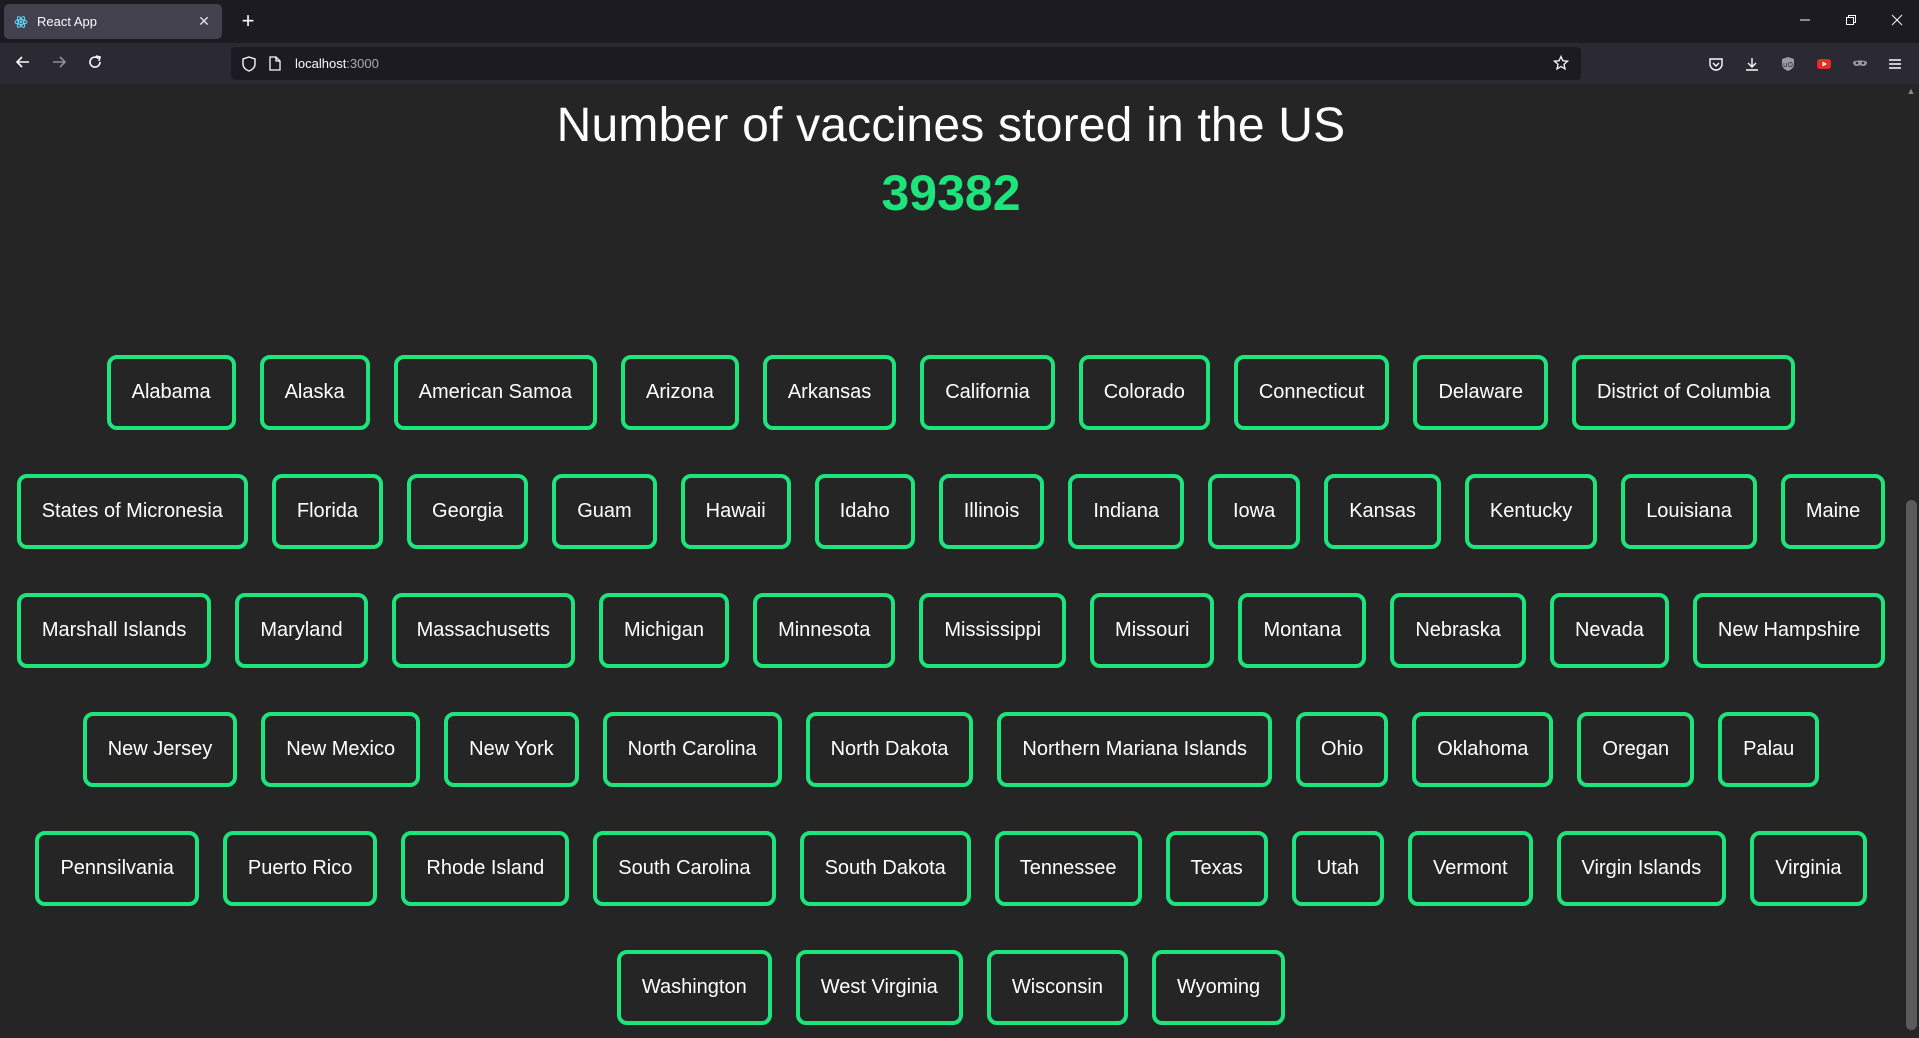 The width and height of the screenshot is (1919, 1038). Describe the element at coordinates (993, 630) in the screenshot. I see `state-button: Mississippi` at that location.